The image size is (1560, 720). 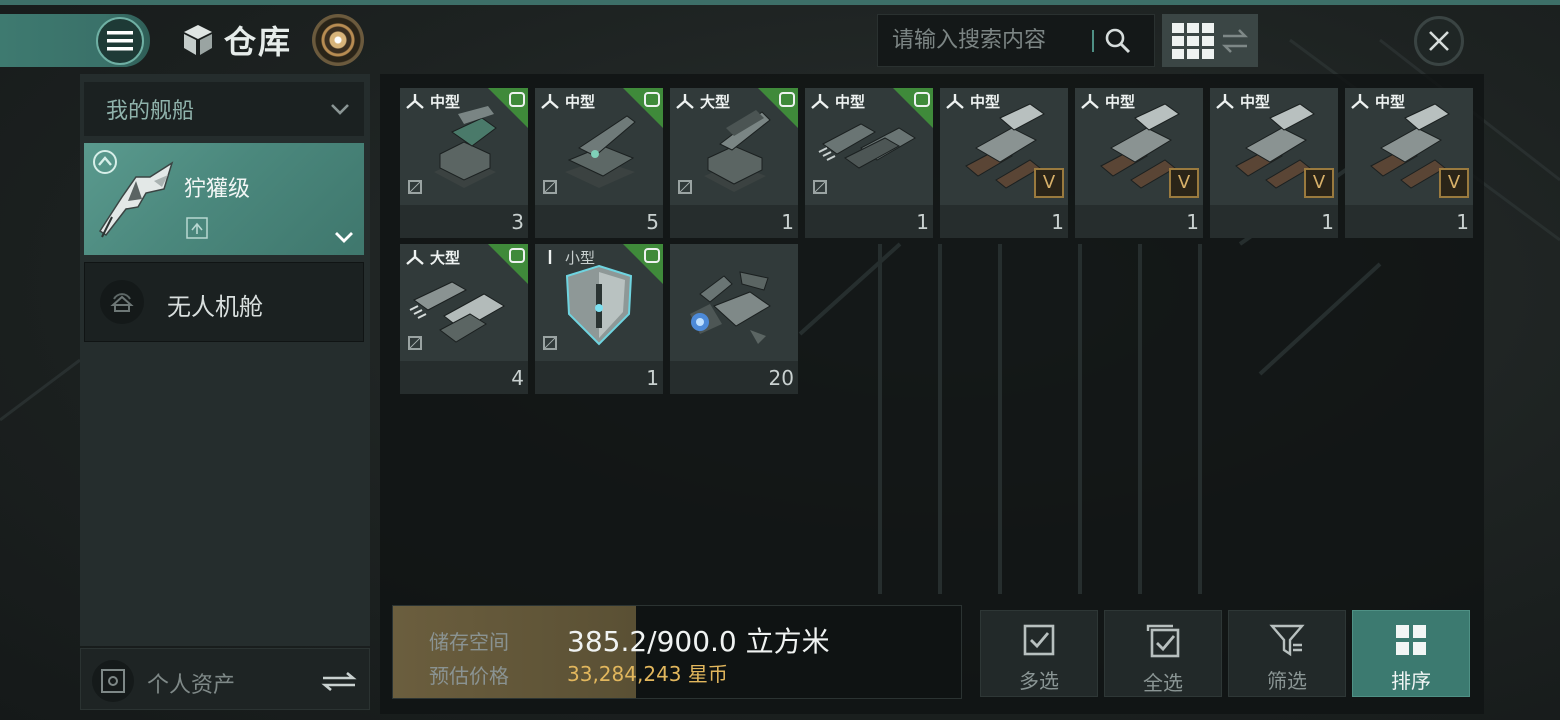 I want to click on item-size-label: 小型, so click(x=580, y=258).